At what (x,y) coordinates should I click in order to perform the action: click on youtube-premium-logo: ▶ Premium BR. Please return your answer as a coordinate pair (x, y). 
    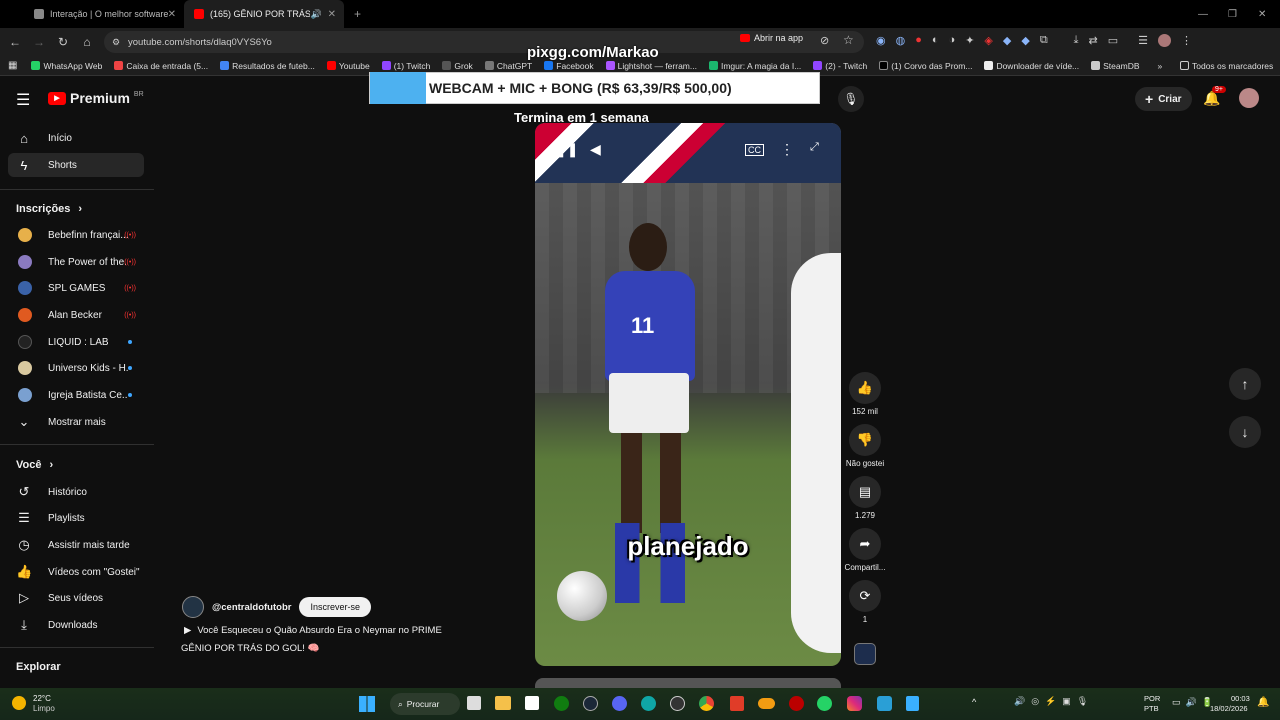
    Looking at the image, I should click on (96, 98).